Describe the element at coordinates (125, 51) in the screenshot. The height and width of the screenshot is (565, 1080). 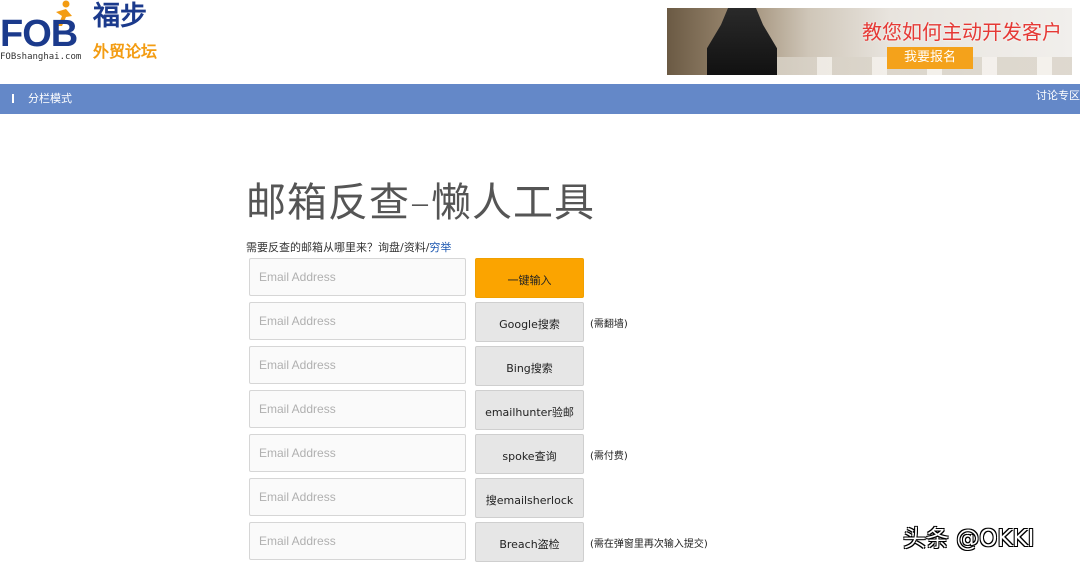
I see `logo-subtitle: 外贸论坛` at that location.